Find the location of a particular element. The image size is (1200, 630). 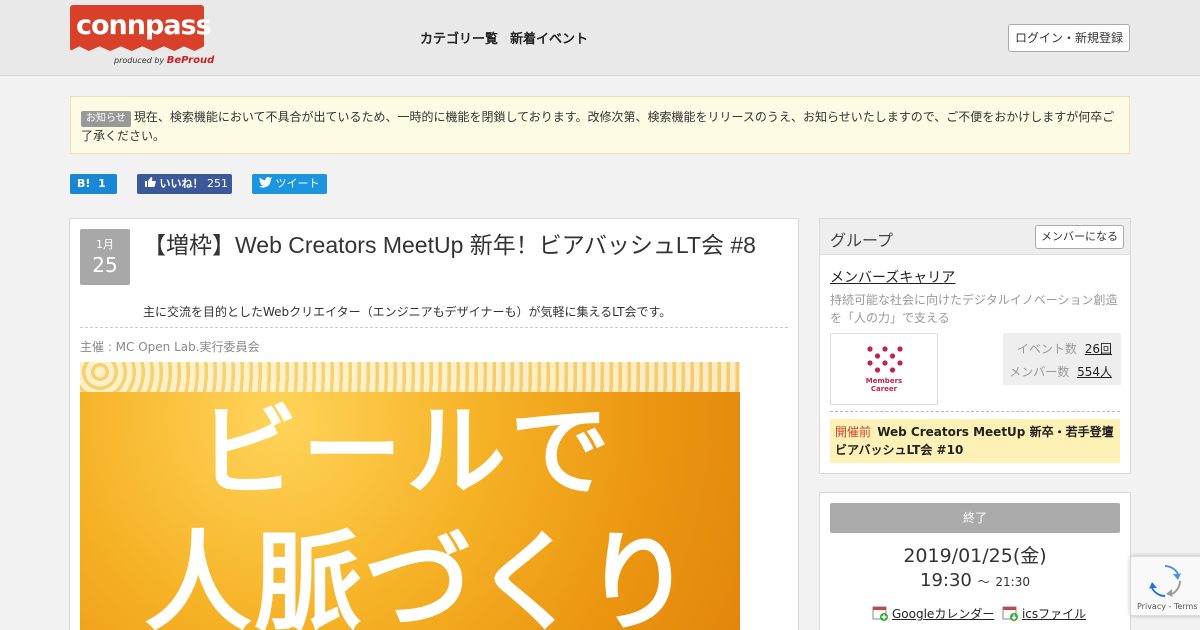

recaptcha-icon is located at coordinates (1165, 581).